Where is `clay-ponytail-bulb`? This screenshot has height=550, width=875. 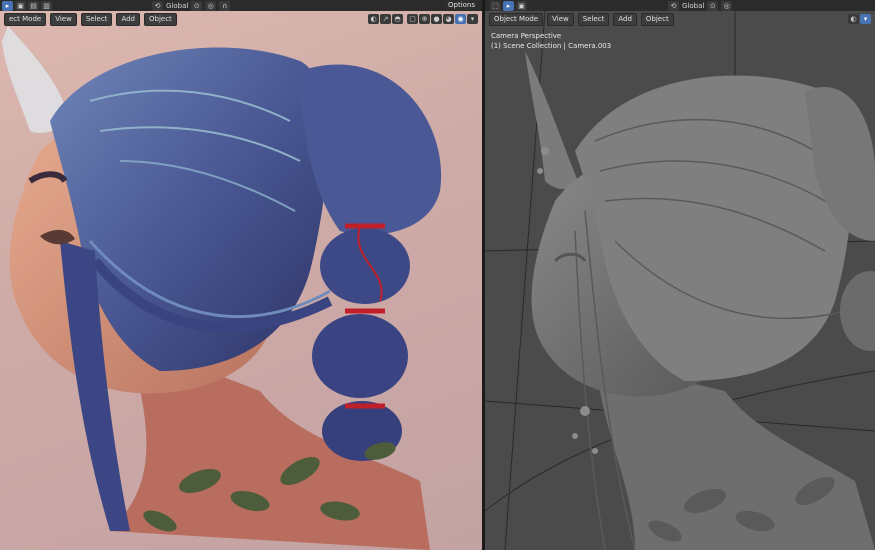 clay-ponytail-bulb is located at coordinates (857, 311).